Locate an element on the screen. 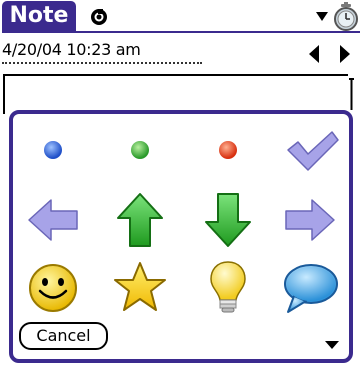  arrow-right-icon is located at coordinates (310, 220).